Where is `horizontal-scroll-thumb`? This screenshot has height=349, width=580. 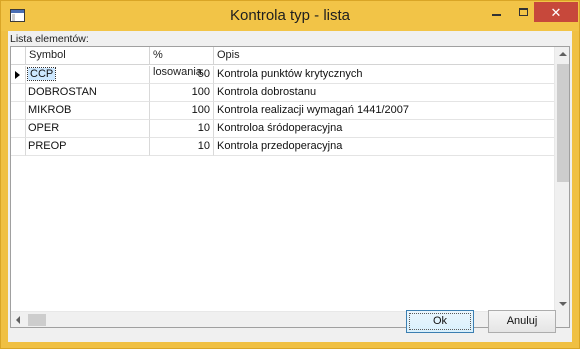 horizontal-scroll-thumb is located at coordinates (37, 320).